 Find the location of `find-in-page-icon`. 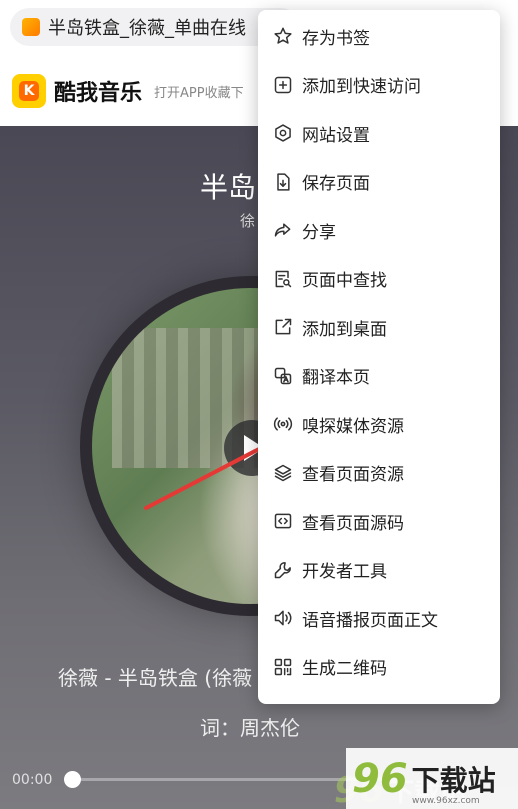

find-in-page-icon is located at coordinates (283, 279).